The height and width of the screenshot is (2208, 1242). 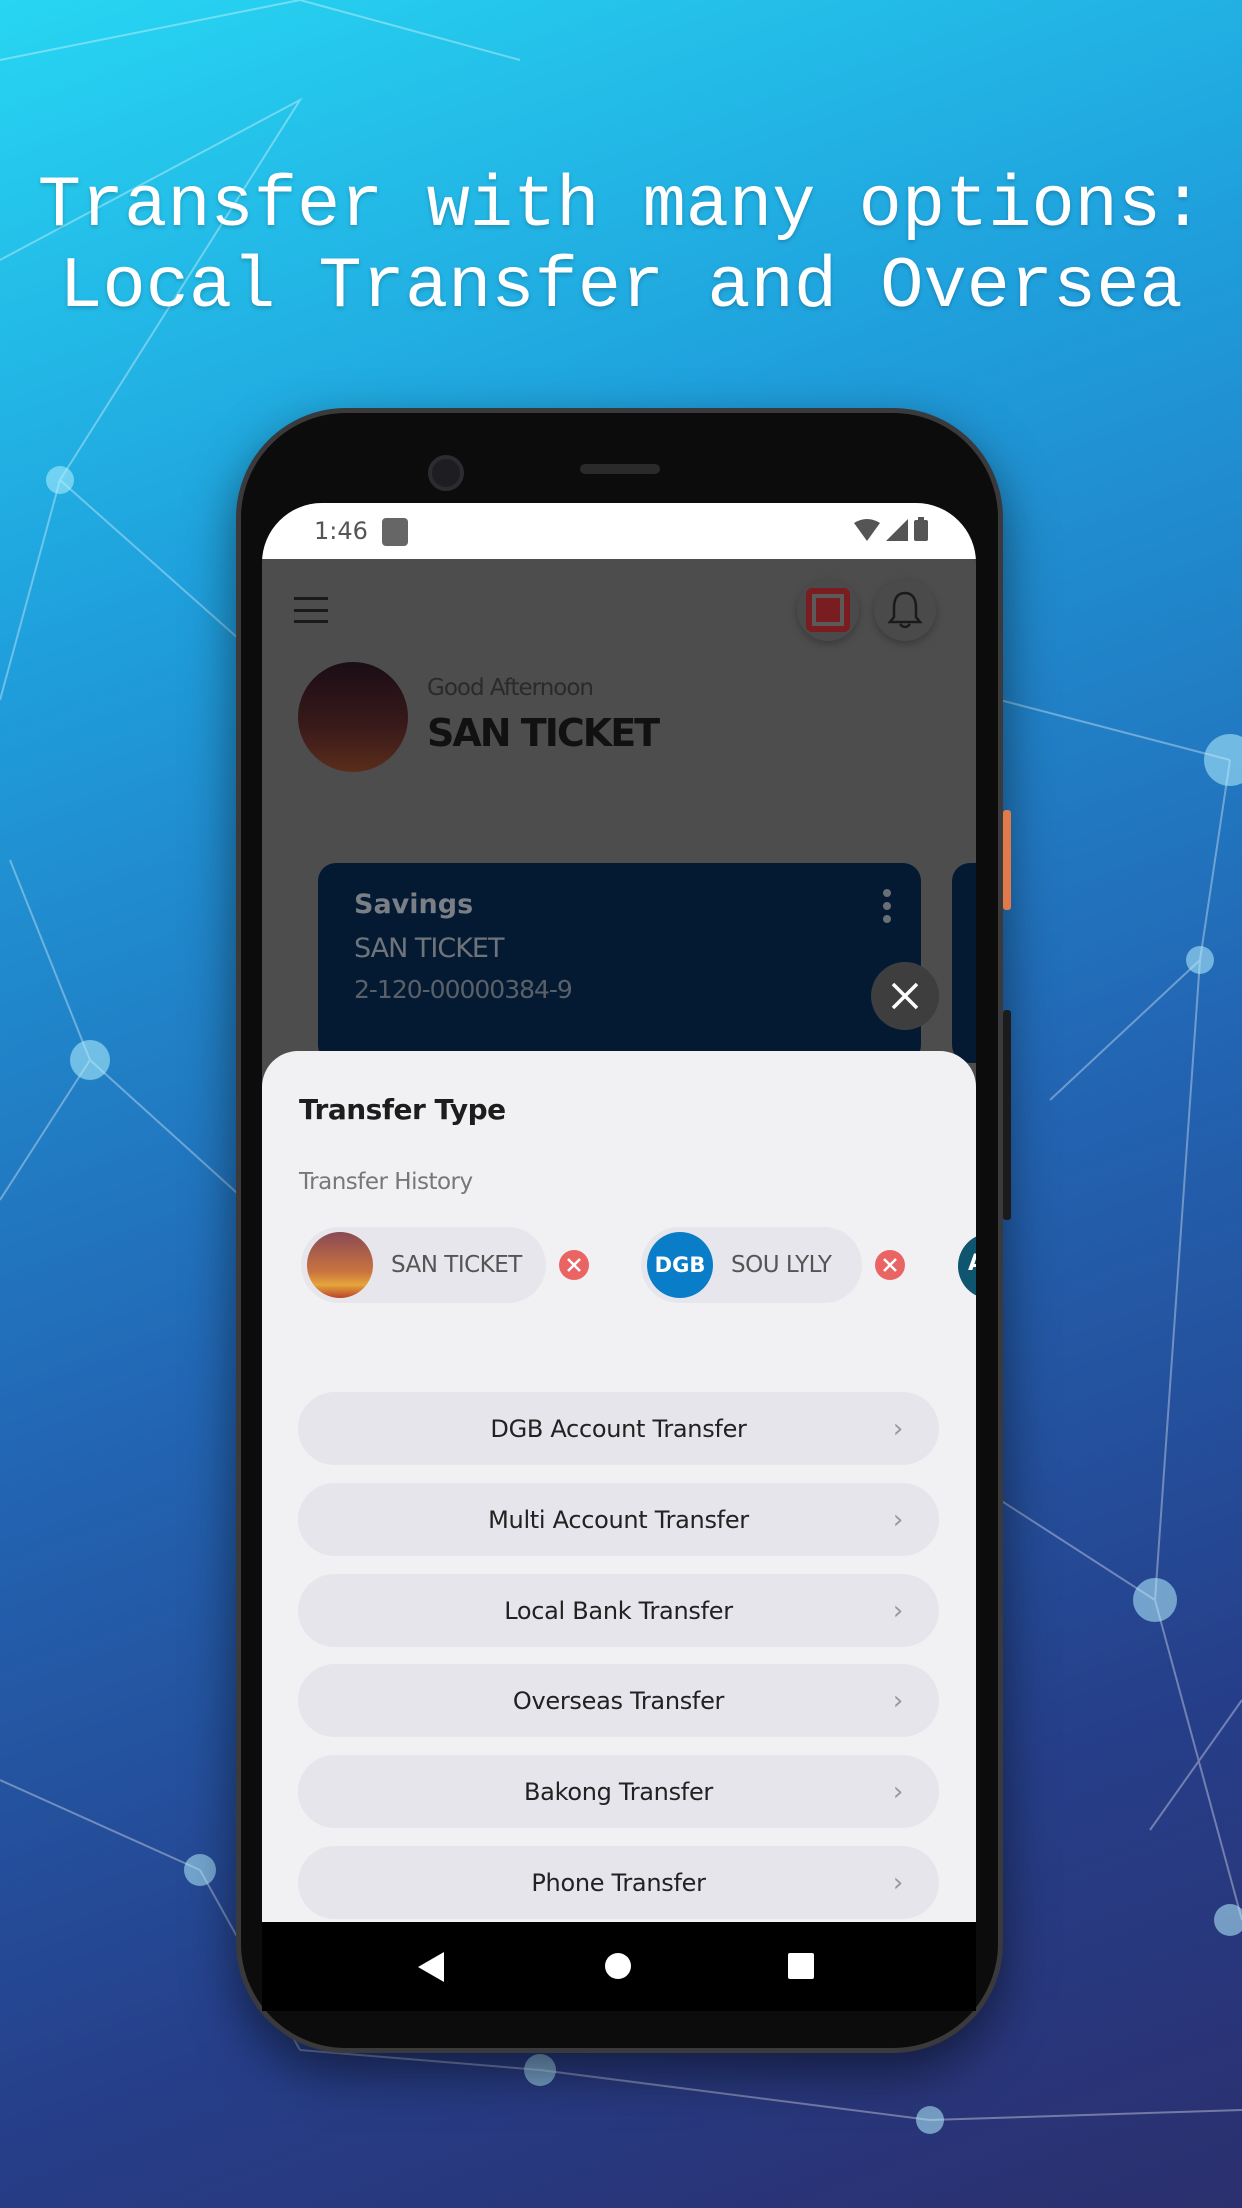 I want to click on option-label: Multi Account Transfer, so click(x=618, y=1519).